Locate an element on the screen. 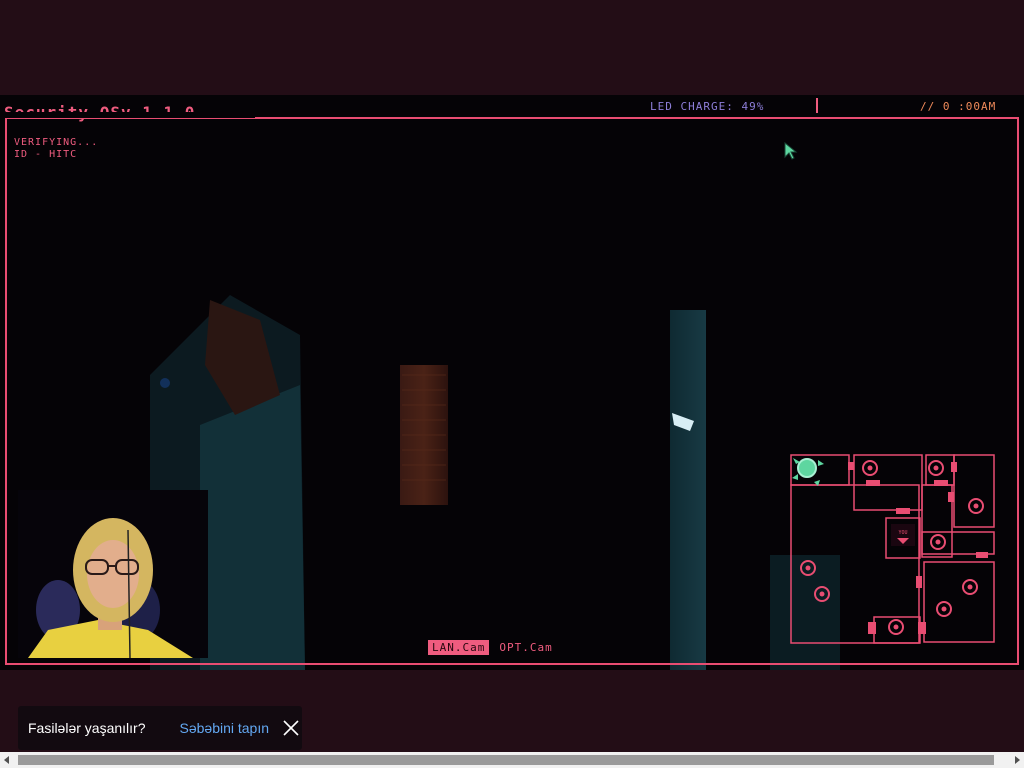  map-camera-nodes is located at coordinates (892, 547).